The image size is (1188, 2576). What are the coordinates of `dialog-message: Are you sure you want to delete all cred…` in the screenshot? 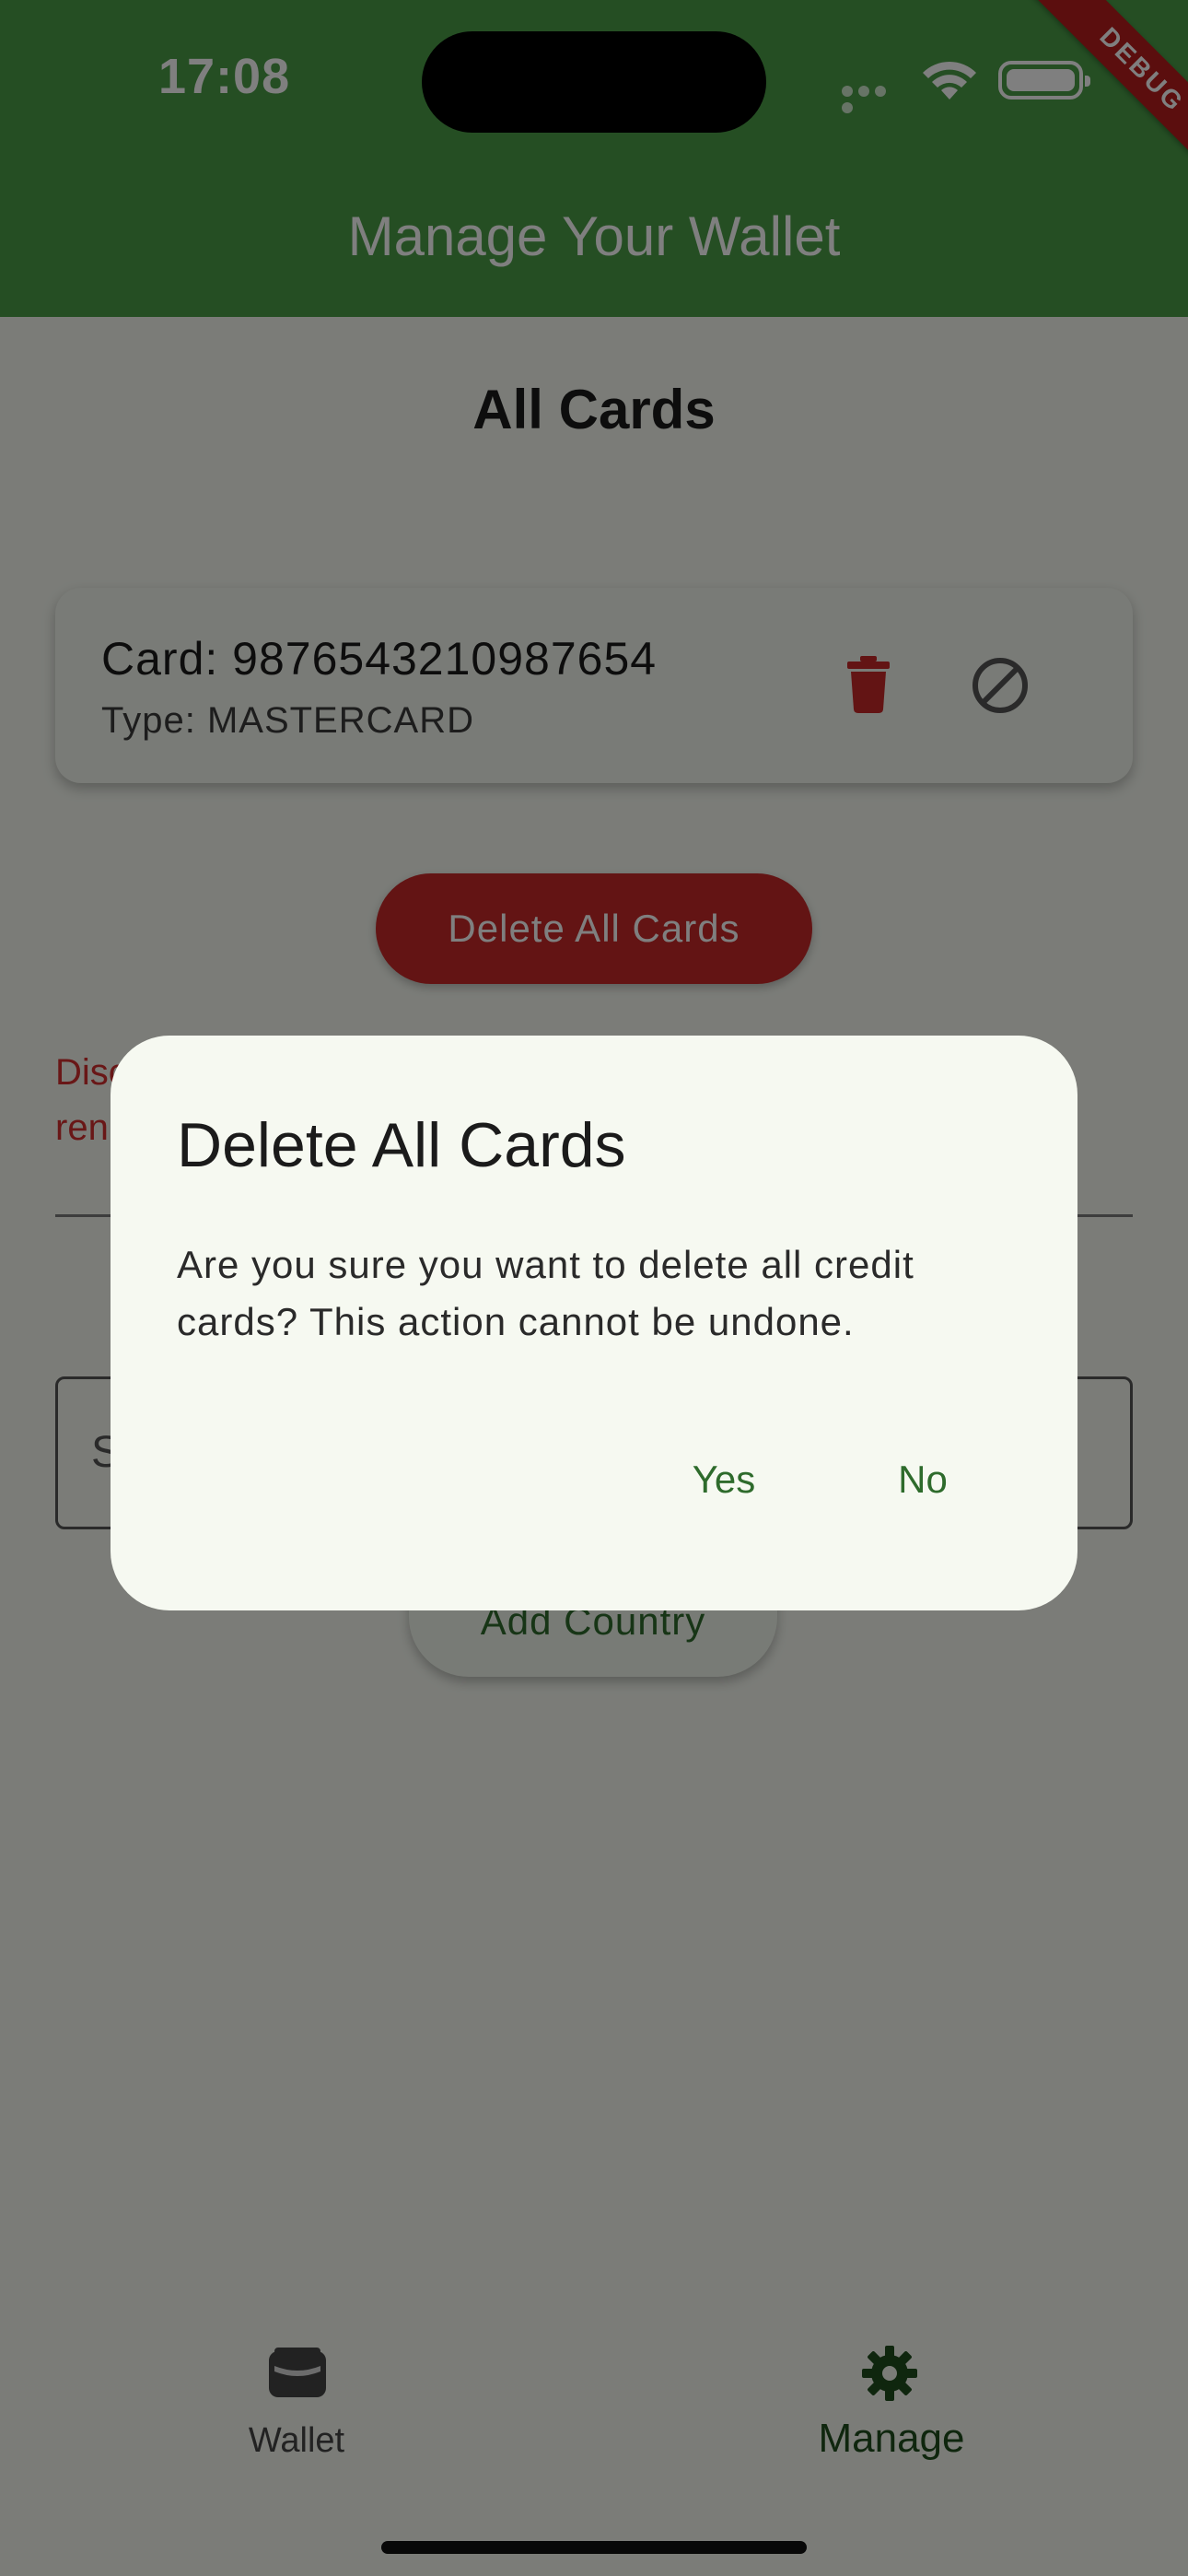 It's located at (545, 1293).